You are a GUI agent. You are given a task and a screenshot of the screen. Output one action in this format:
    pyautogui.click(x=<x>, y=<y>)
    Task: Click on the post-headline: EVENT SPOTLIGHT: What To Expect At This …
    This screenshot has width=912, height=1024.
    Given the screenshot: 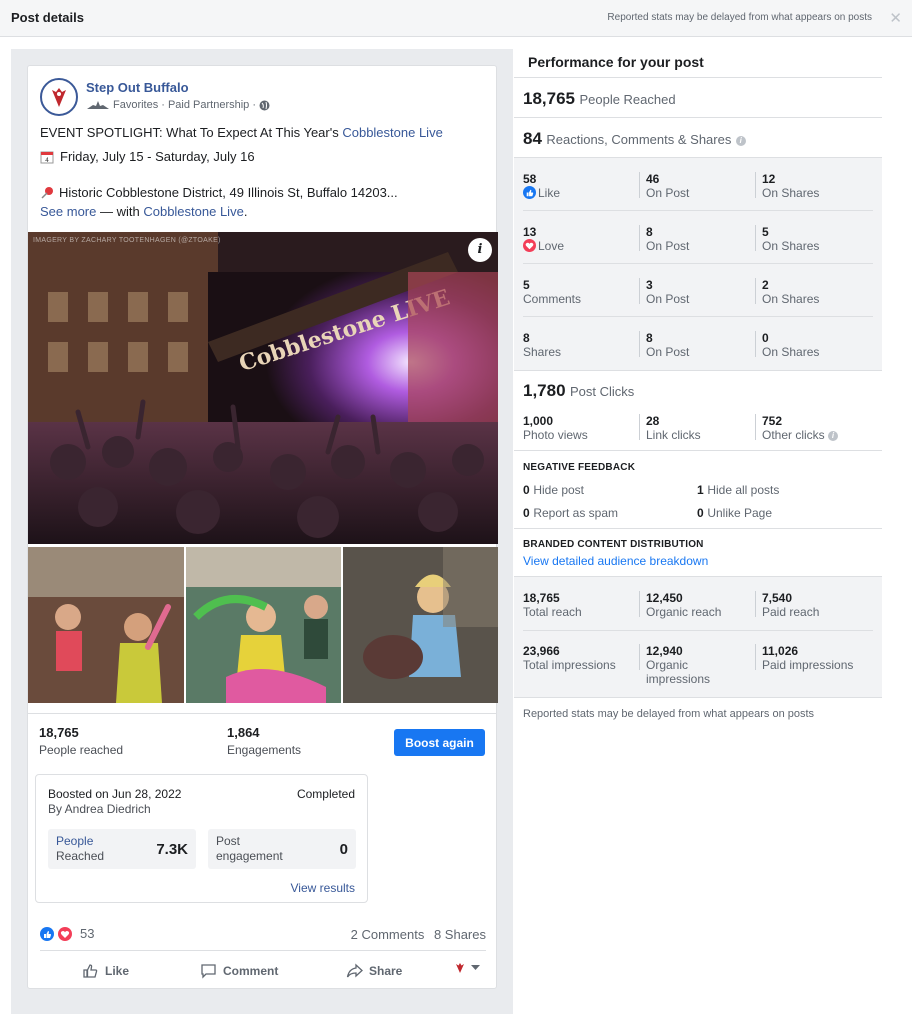 What is the action you would take?
    pyautogui.click(x=241, y=132)
    